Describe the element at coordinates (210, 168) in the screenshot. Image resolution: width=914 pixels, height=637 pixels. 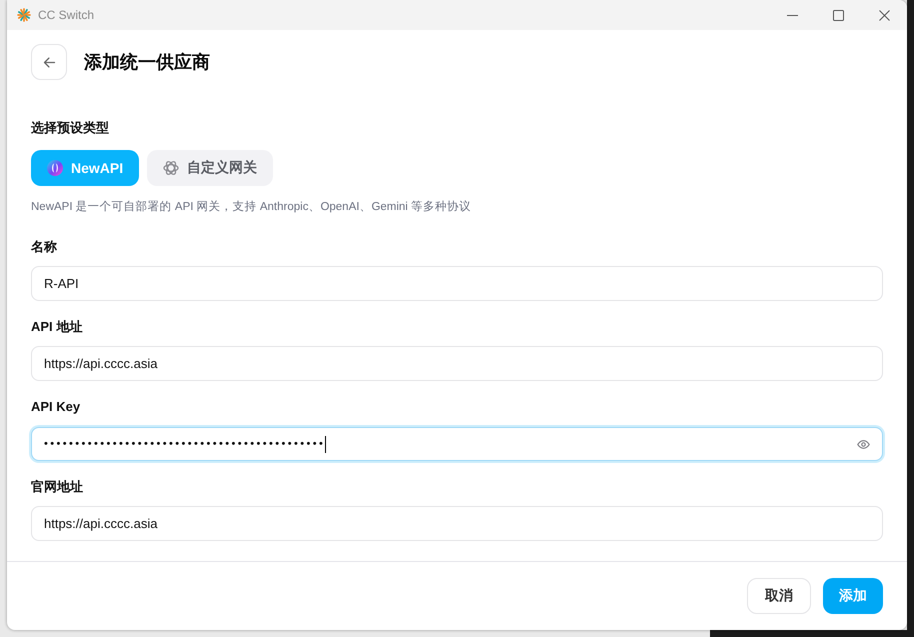
I see `preset-option: 自定义网关` at that location.